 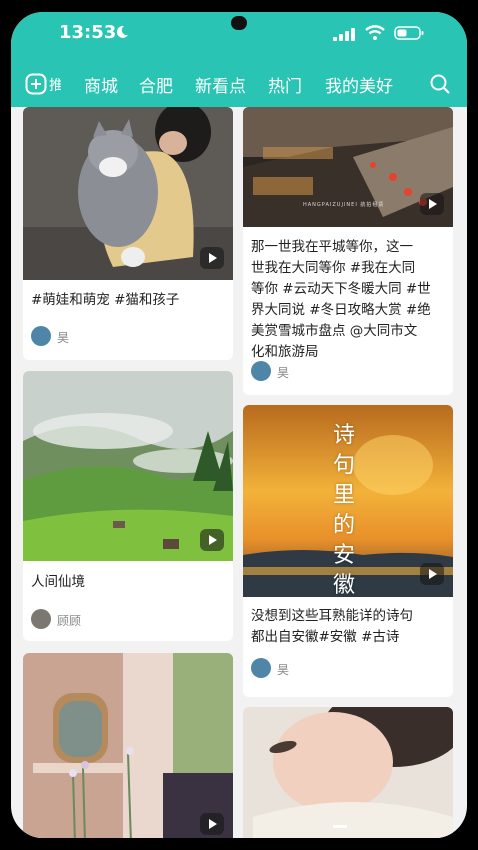 I want to click on top-nav: 推荐 商城 合肥 新看点 热门 我的美好, so click(x=239, y=85).